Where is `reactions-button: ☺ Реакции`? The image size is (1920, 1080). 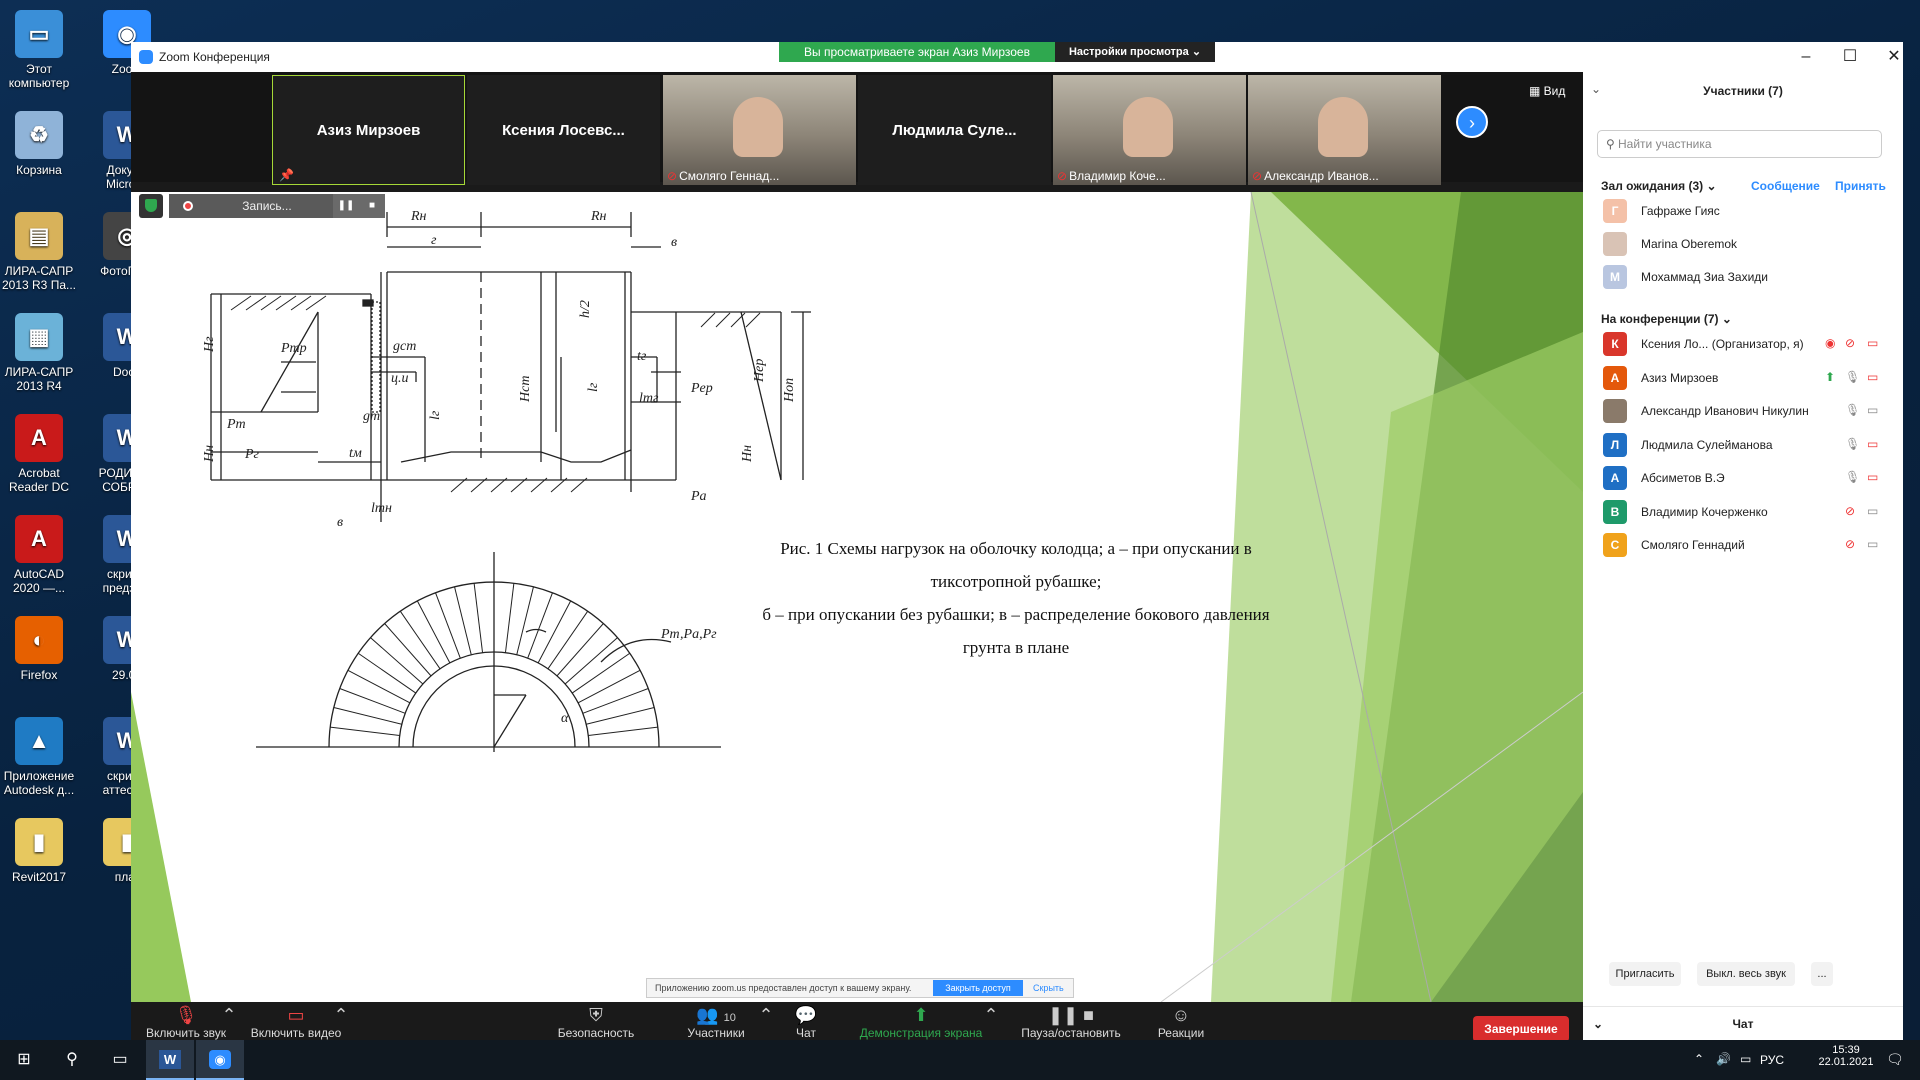 reactions-button: ☺ Реакции is located at coordinates (1181, 1022).